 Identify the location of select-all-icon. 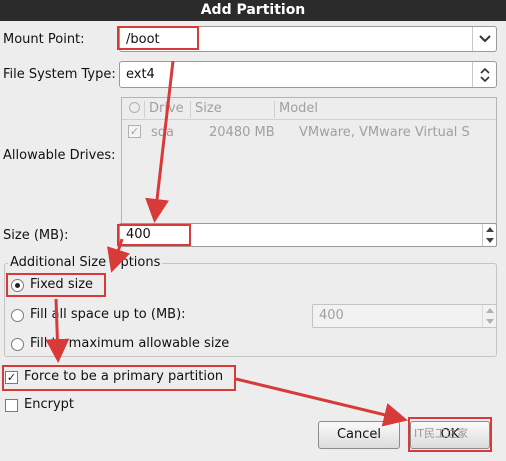
(134, 107).